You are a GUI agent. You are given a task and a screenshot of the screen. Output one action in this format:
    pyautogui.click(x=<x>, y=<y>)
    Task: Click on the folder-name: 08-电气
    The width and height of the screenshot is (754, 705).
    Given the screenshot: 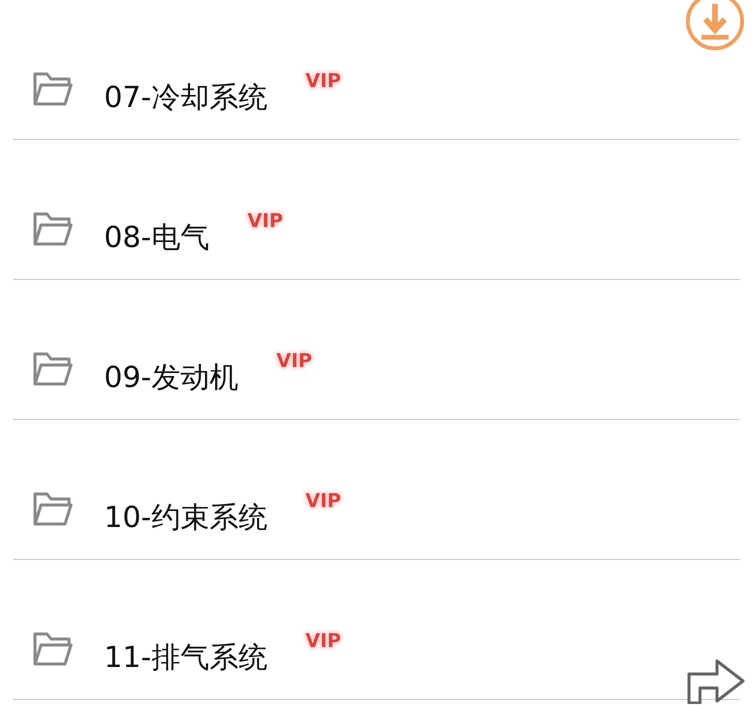 What is the action you would take?
    pyautogui.click(x=157, y=237)
    